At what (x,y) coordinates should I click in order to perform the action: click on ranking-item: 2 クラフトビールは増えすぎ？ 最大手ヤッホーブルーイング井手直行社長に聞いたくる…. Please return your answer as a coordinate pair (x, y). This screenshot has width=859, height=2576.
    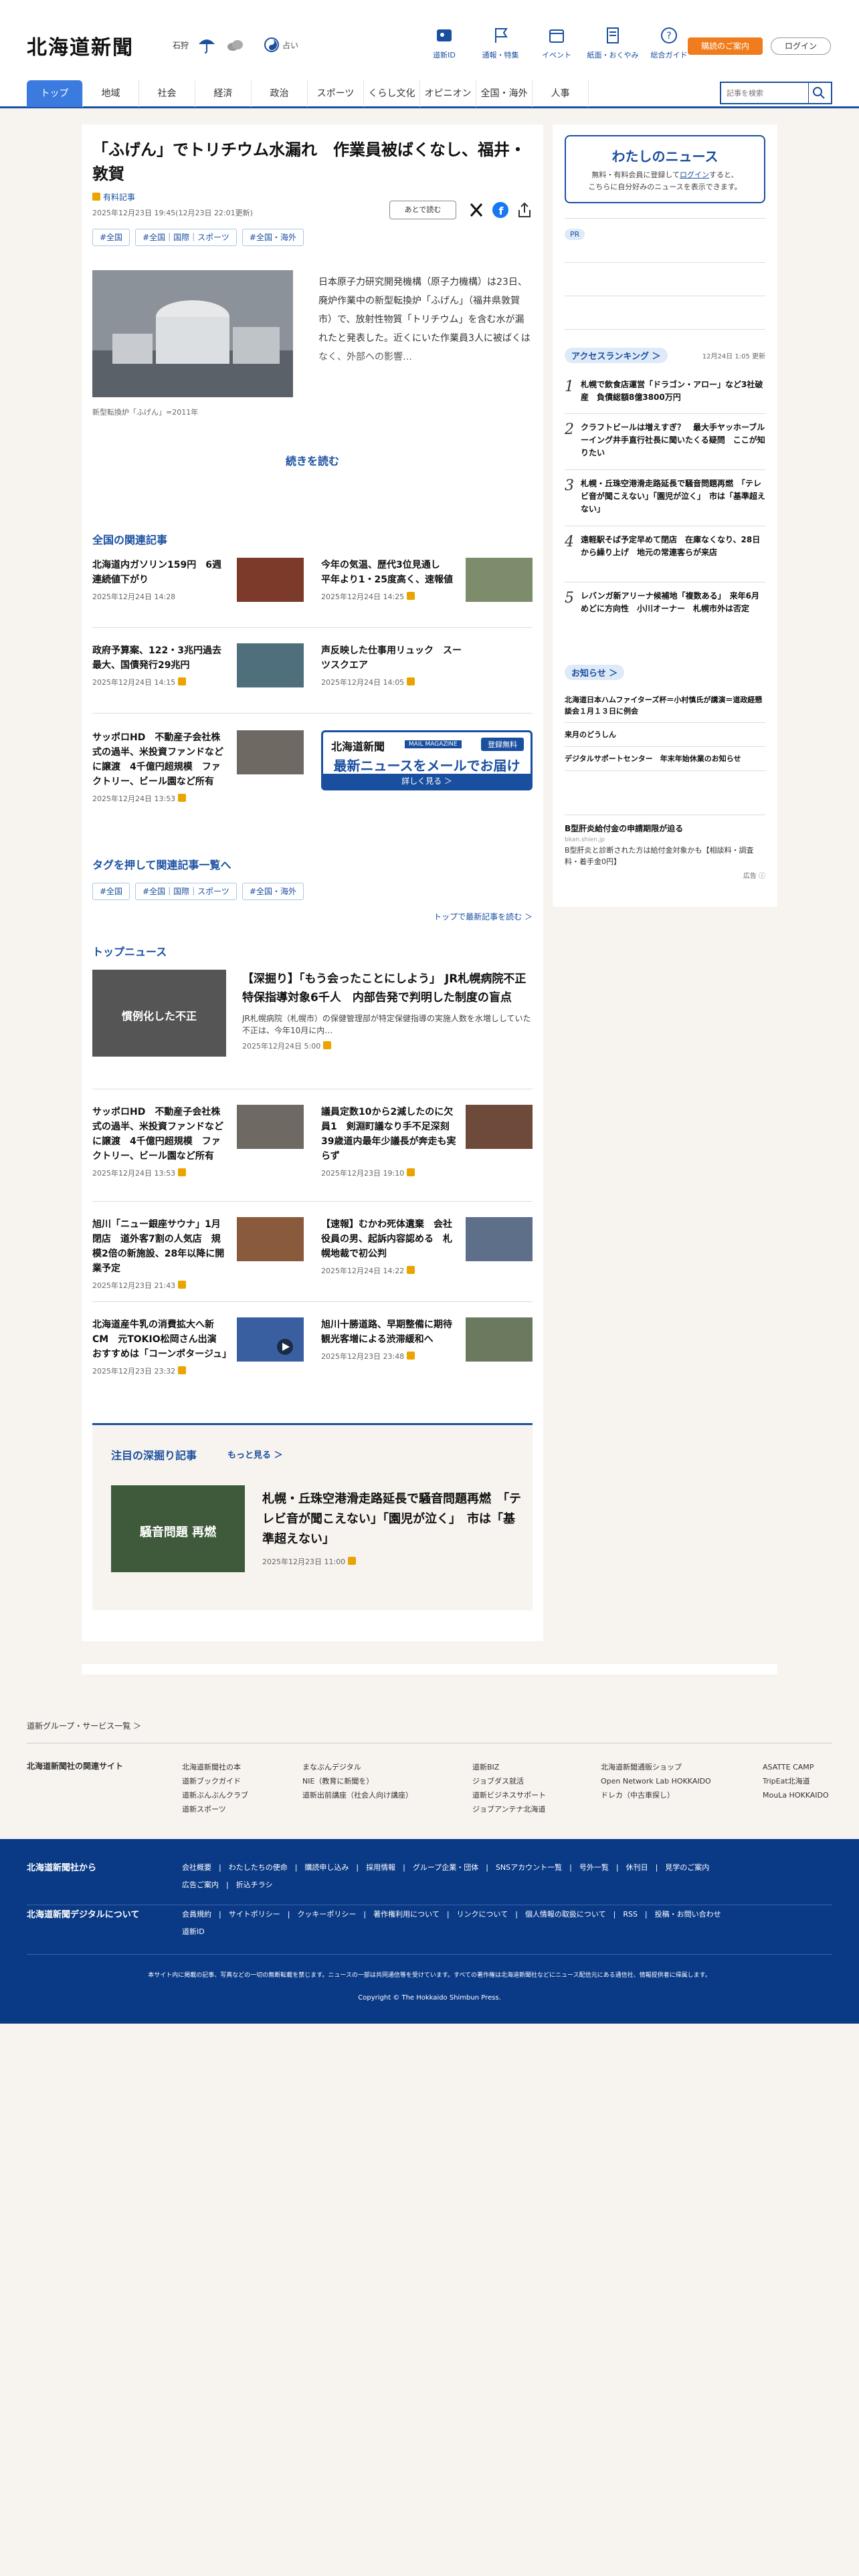
    Looking at the image, I should click on (665, 440).